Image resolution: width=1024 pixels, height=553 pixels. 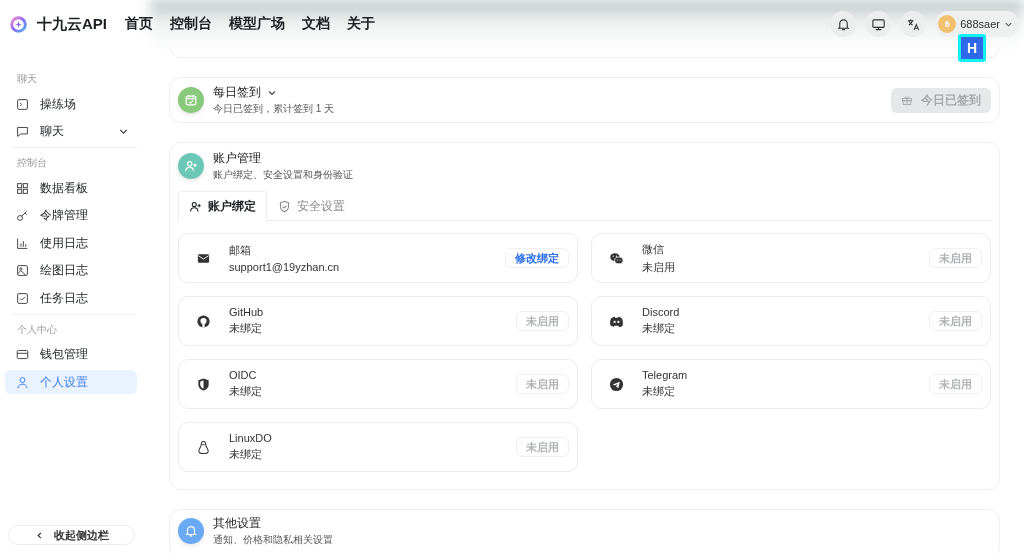 What do you see at coordinates (22, 243) in the screenshot?
I see `bar-chart-icon` at bounding box center [22, 243].